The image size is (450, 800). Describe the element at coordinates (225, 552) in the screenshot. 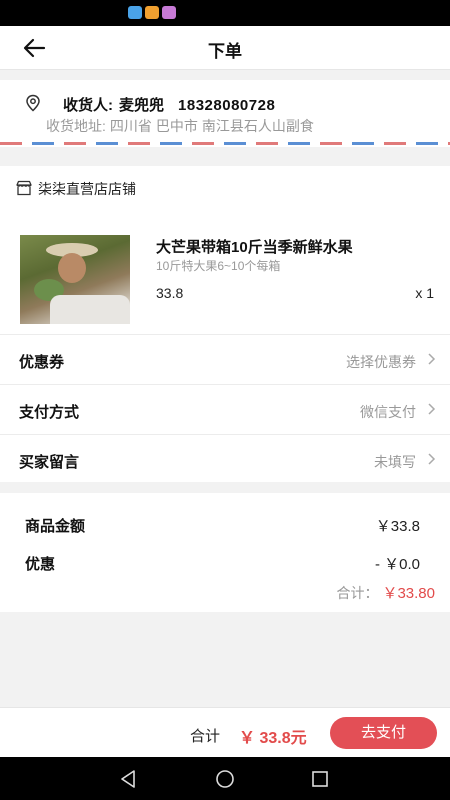

I see `price-summary: 商品金额 ￥33.8 优惠 - ￥0.0 合计： ￥33.80` at that location.